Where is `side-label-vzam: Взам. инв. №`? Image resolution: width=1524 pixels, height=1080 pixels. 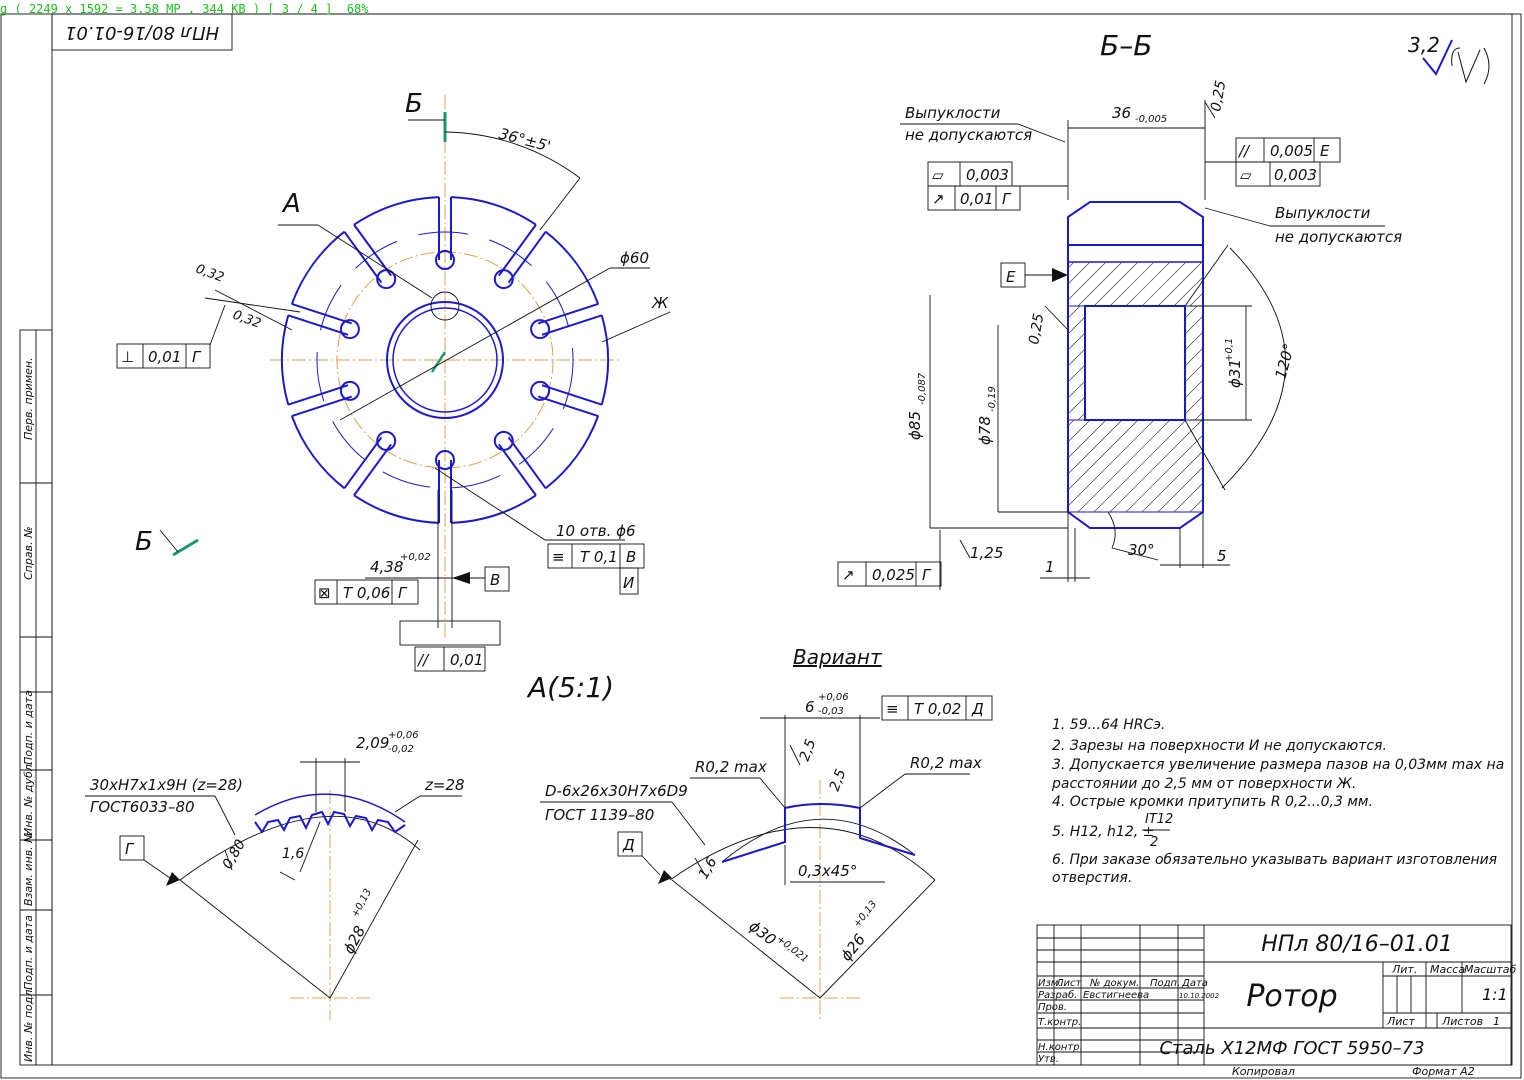 side-label-vzam: Взам. инв. № is located at coordinates (28, 868).